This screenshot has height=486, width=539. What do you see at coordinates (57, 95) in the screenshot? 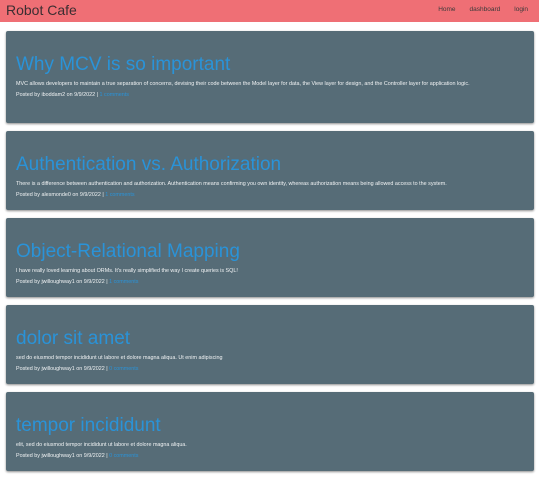
I see `post-author-date: Posted by iboddam2 on 9/9/2022 |` at bounding box center [57, 95].